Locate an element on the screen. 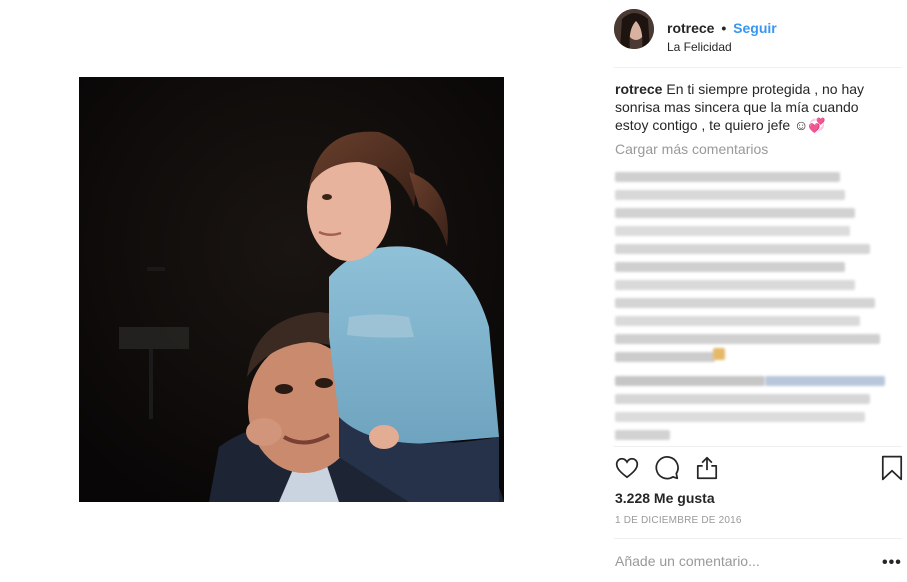 Image resolution: width=907 pixels, height=582 pixels. location-link: La Felicidad is located at coordinates (699, 47).